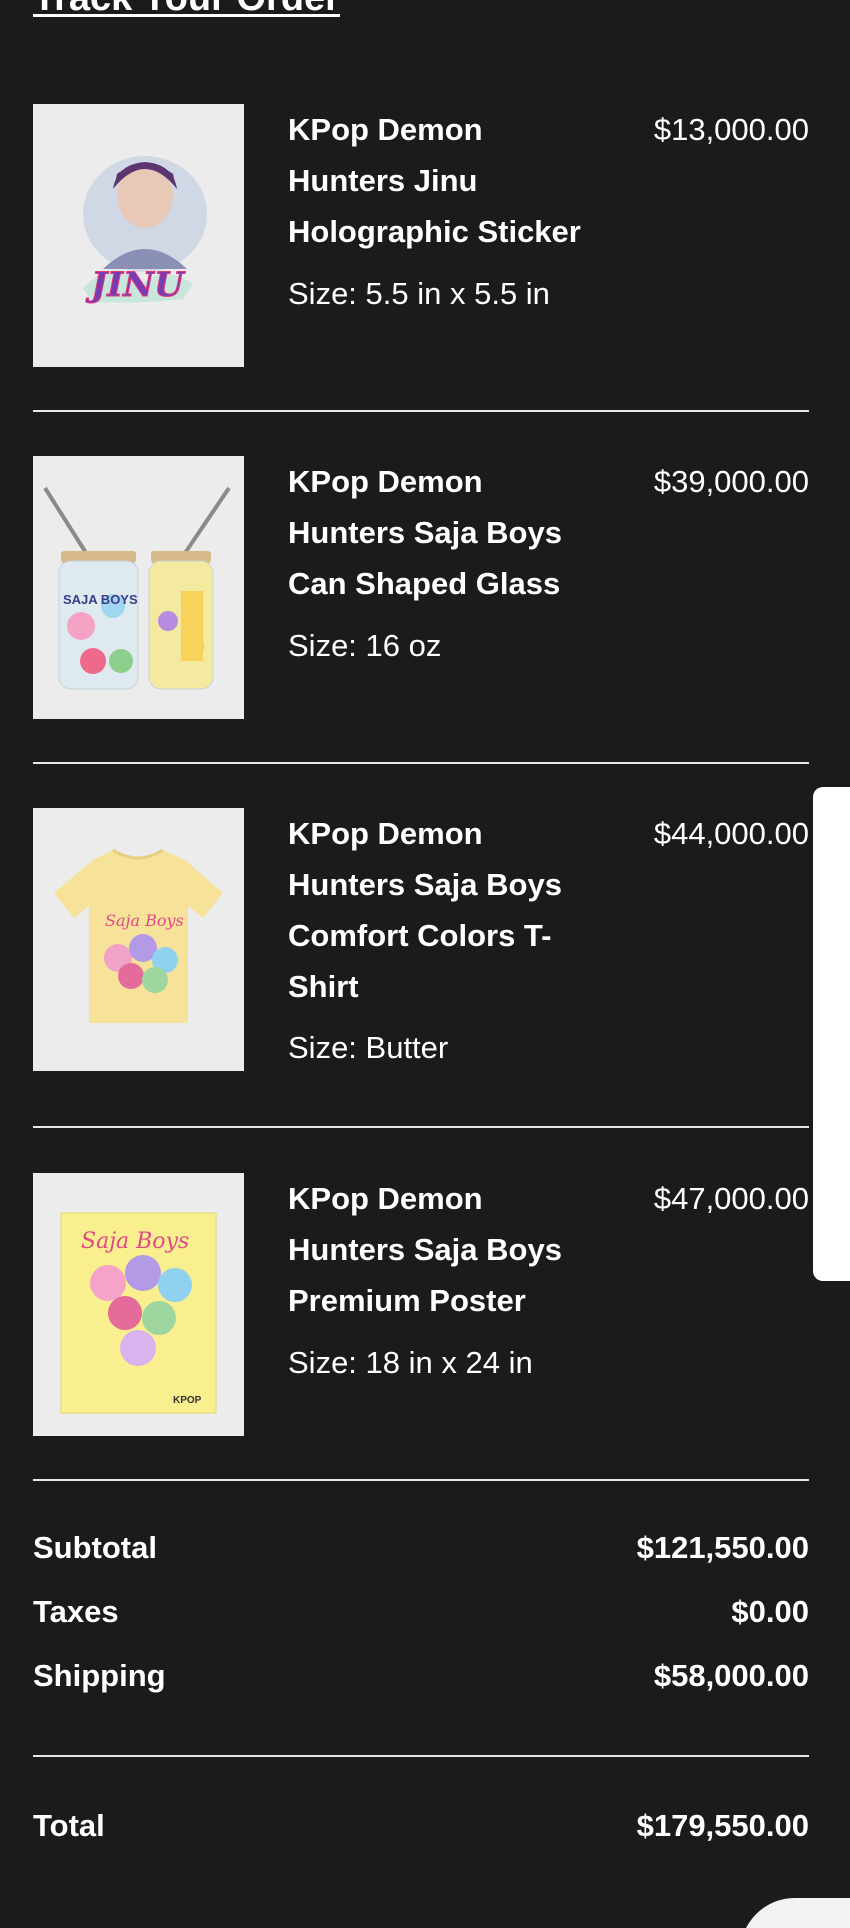 The image size is (850, 1928). I want to click on poster-label: Saja Boys, so click(135, 1241).